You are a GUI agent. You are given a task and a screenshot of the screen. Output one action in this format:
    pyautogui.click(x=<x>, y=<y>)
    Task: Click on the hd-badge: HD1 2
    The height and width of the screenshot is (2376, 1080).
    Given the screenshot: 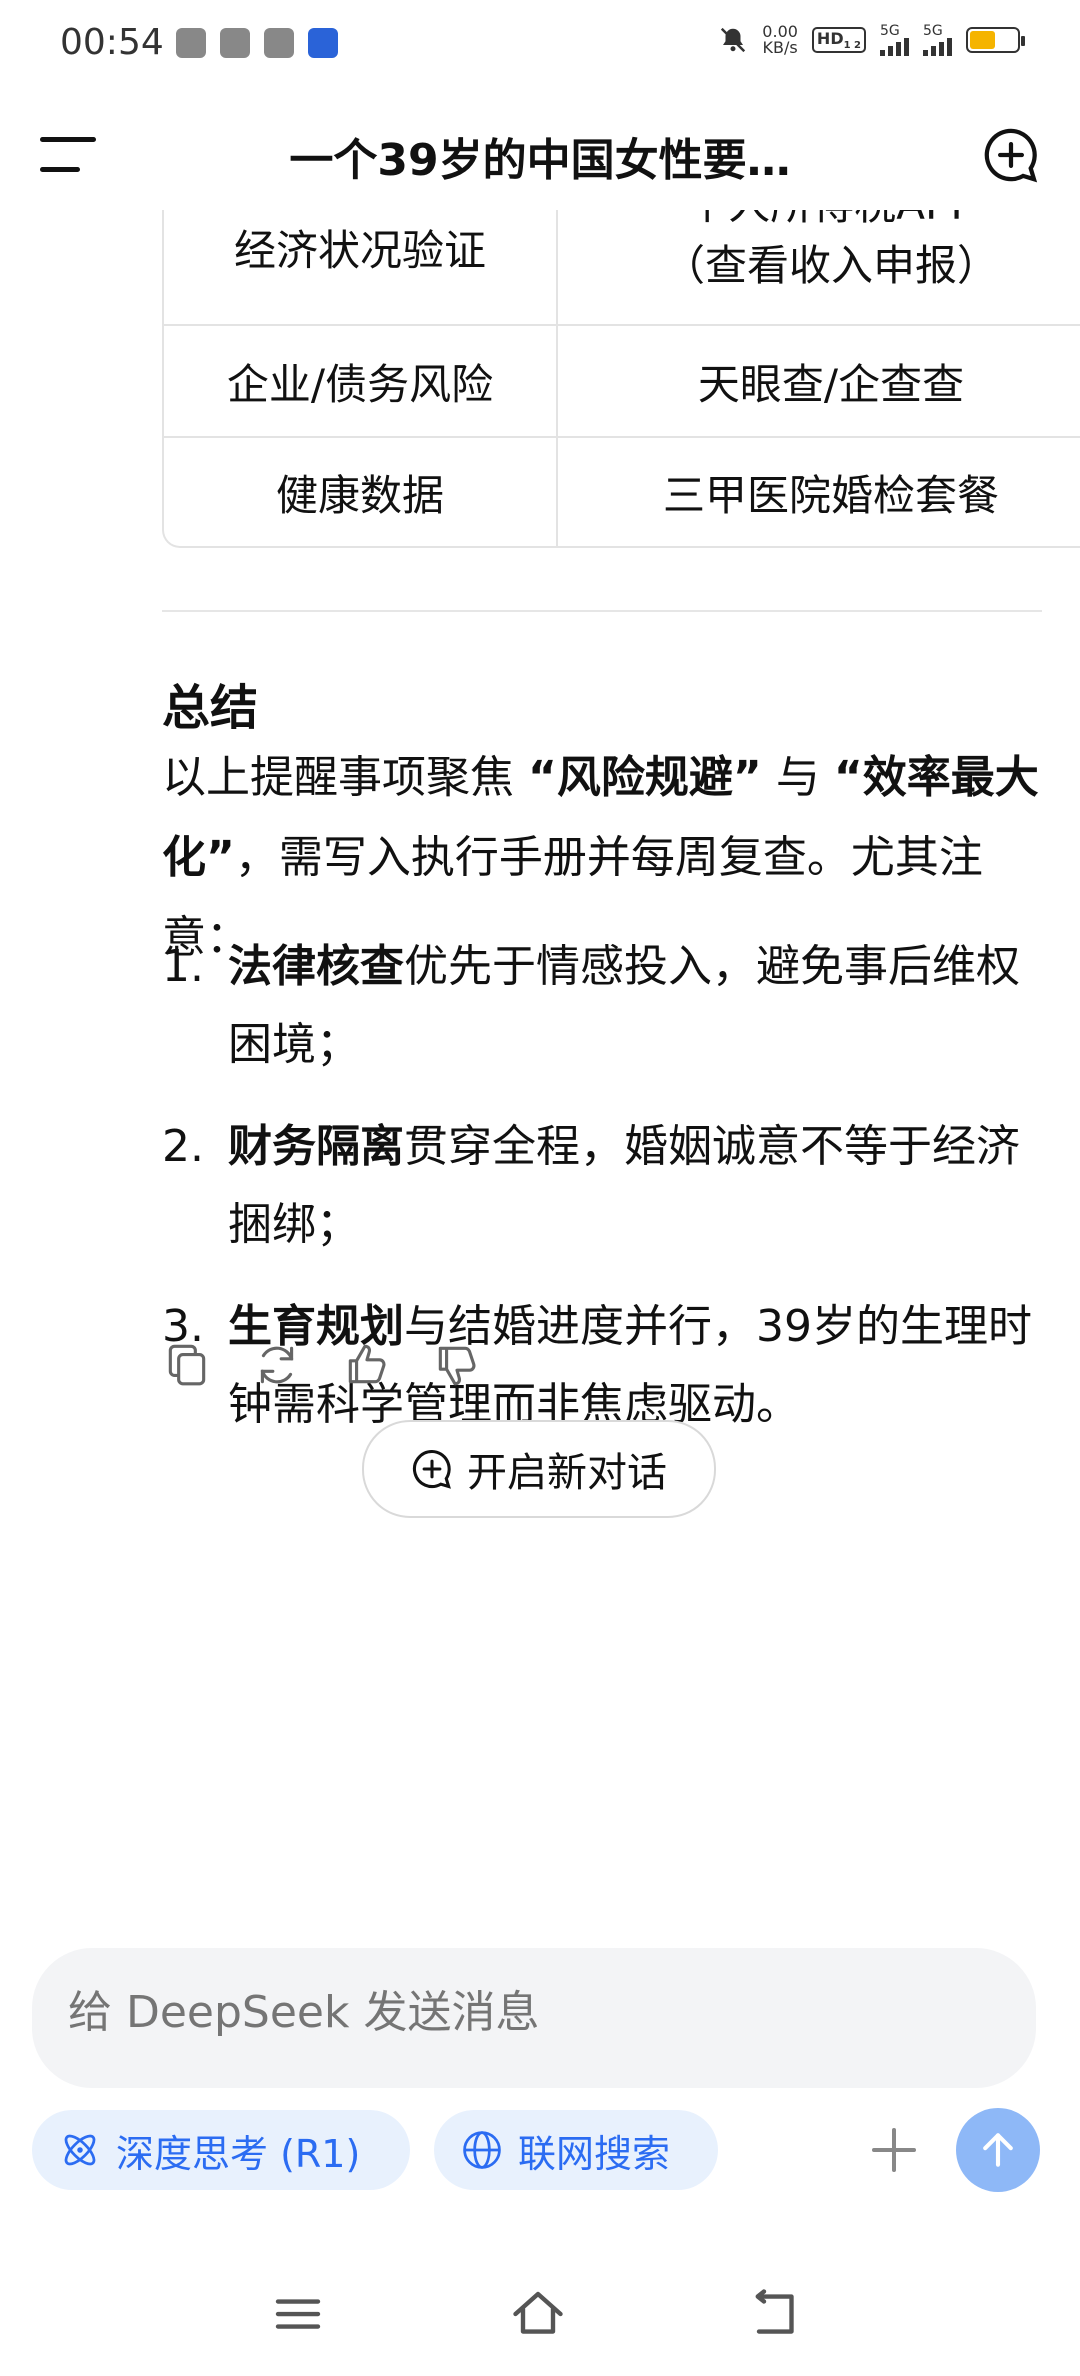 What is the action you would take?
    pyautogui.click(x=838, y=40)
    